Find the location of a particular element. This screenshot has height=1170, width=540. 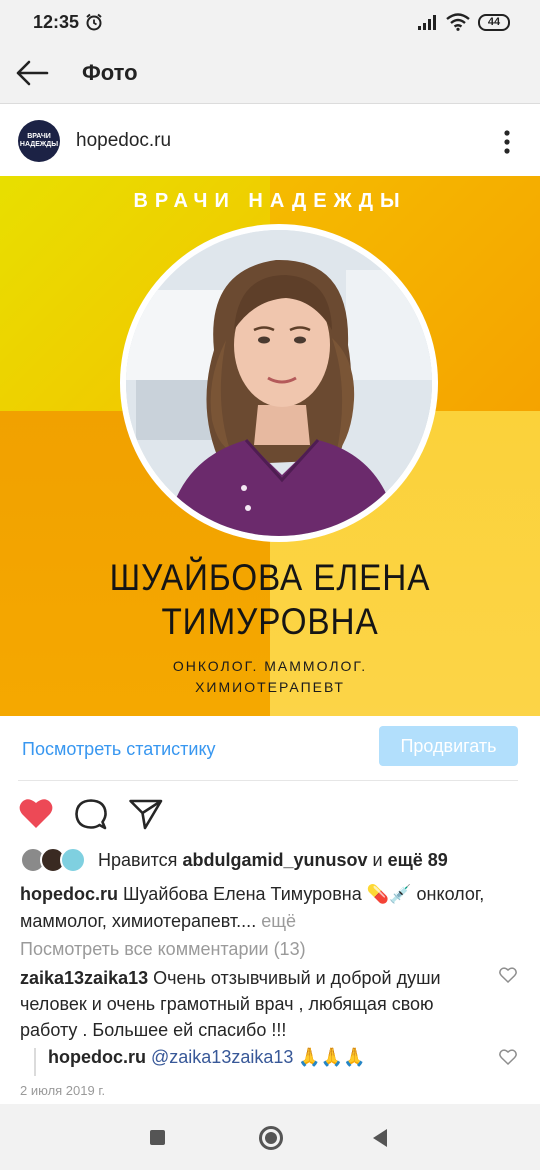

reply-mention: @zaika13zaika13 is located at coordinates (222, 1057).